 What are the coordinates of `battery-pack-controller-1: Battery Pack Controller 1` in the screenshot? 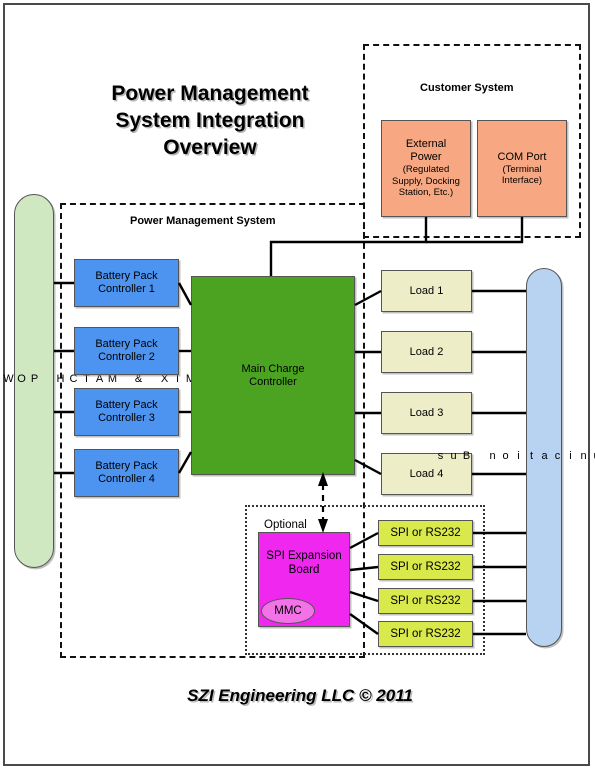 It's located at (126, 283).